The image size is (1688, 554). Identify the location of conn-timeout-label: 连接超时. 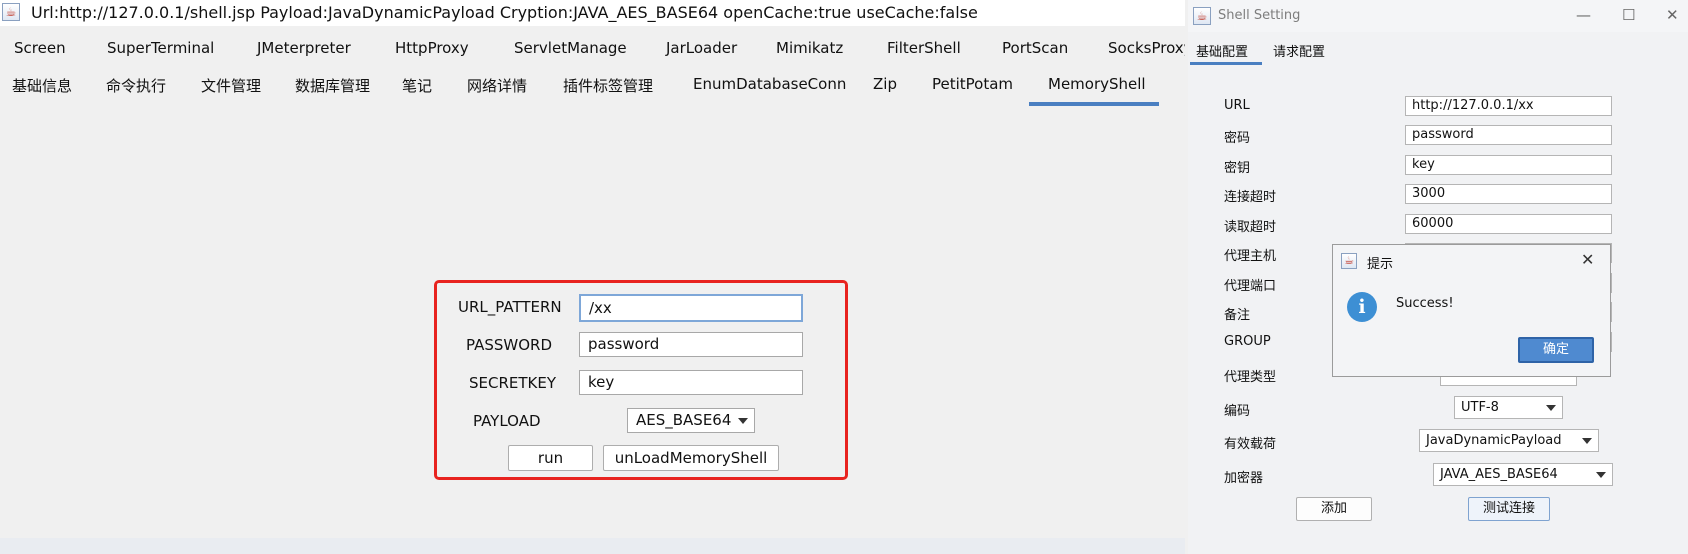
(1250, 197).